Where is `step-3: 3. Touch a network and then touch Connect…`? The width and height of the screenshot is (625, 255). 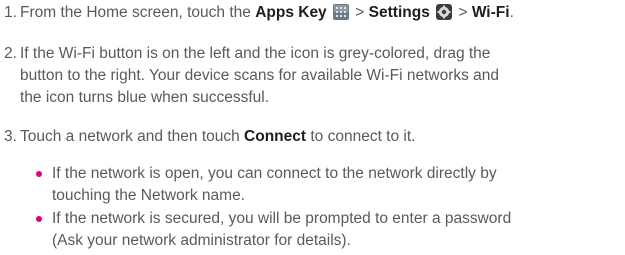
step-3: 3. Touch a network and then touch Connect… is located at coordinates (311, 137).